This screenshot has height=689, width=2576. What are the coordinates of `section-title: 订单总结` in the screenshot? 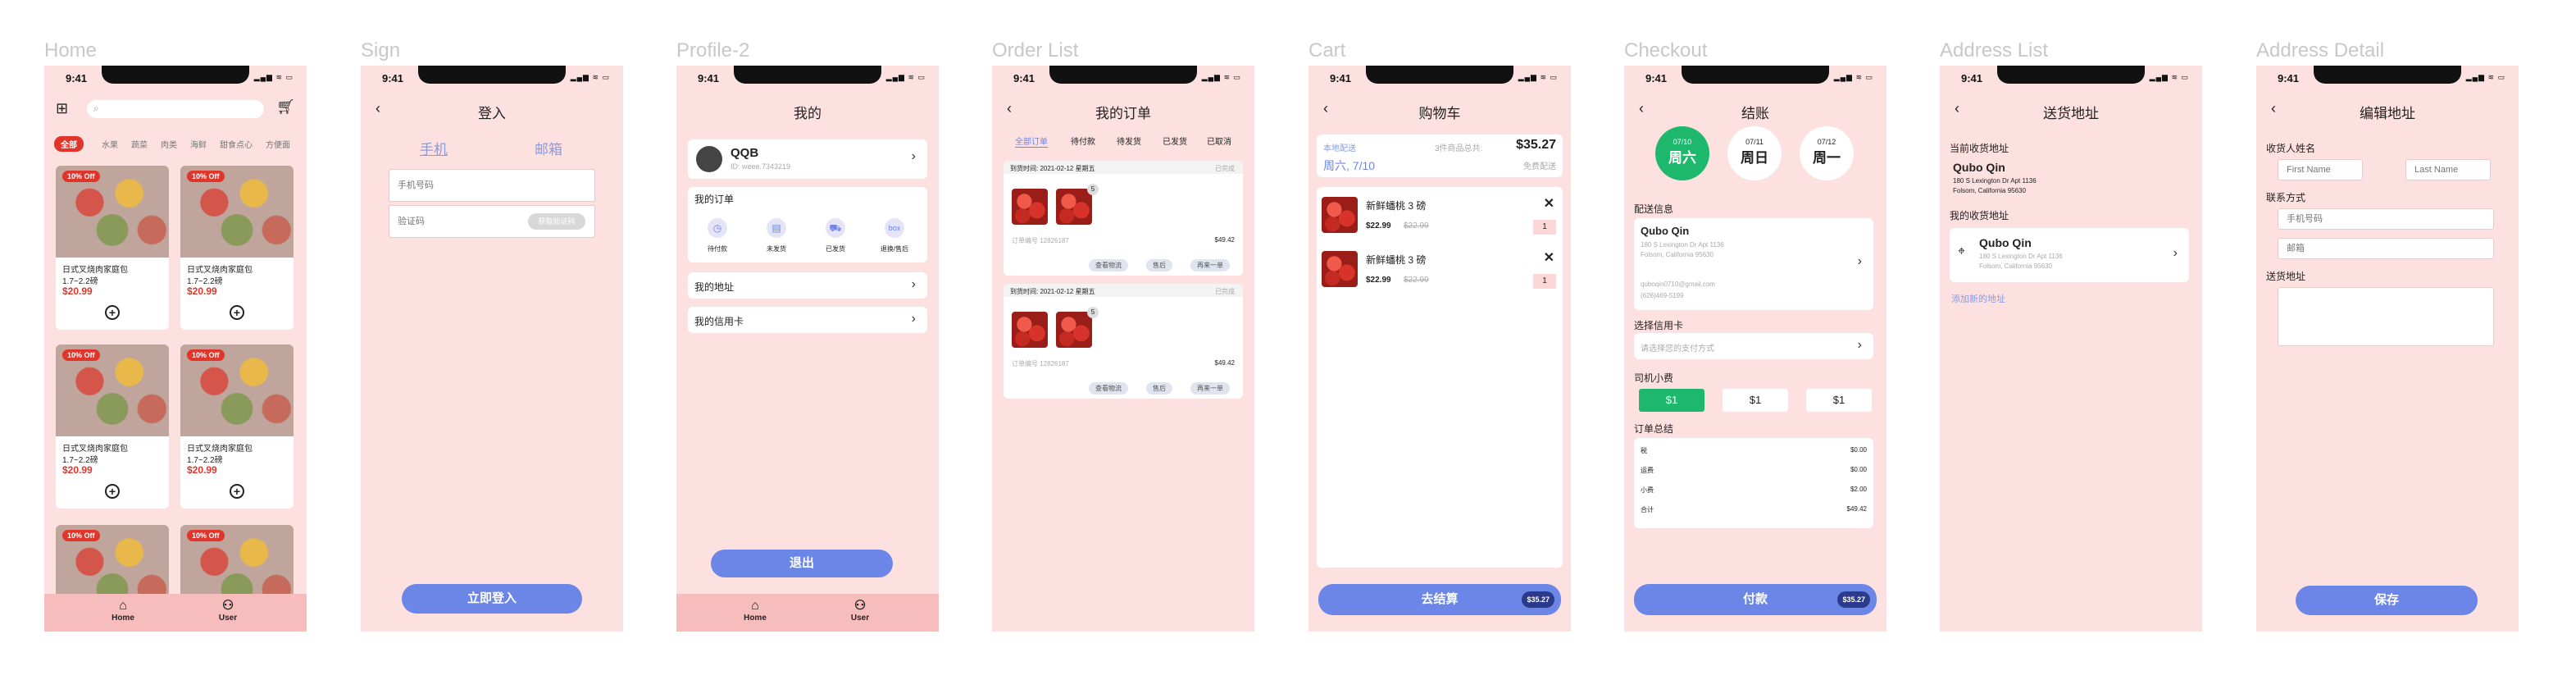 It's located at (1654, 429).